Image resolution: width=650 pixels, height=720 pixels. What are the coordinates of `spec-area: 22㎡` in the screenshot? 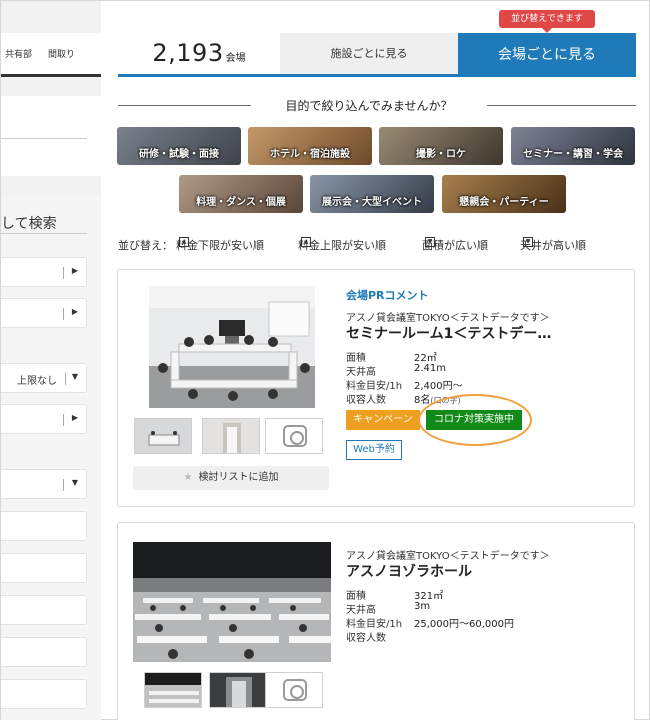 It's located at (425, 358).